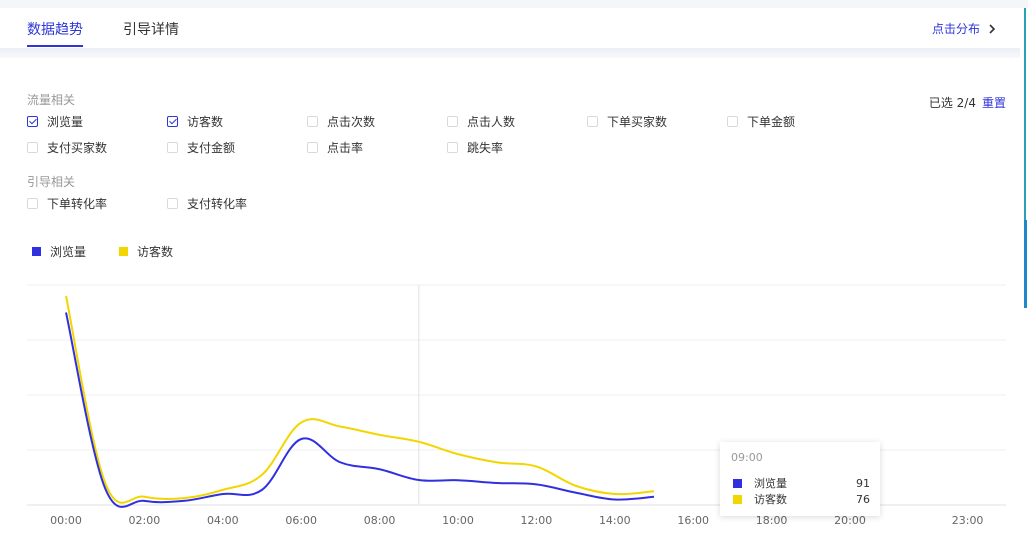 The height and width of the screenshot is (547, 1028). Describe the element at coordinates (301, 520) in the screenshot. I see `x-tick-label: 06:00` at that location.